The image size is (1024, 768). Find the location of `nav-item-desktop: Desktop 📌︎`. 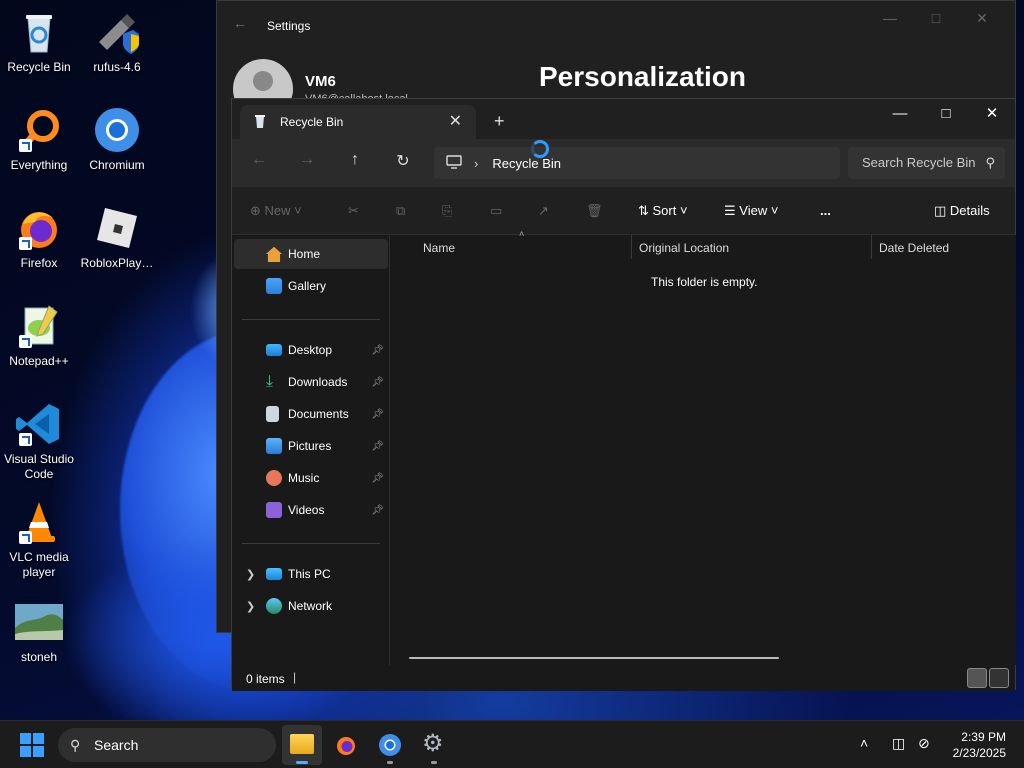

nav-item-desktop: Desktop 📌︎ is located at coordinates (311, 350).